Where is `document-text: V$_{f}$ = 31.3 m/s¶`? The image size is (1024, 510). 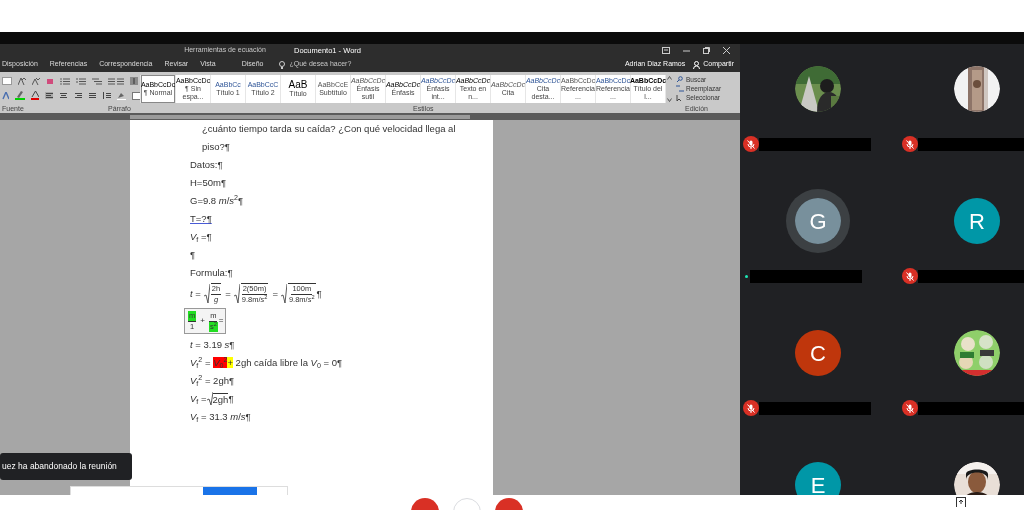
document-text: V$_{f}$ = 31.3 m/s¶ is located at coordinates (220, 417).